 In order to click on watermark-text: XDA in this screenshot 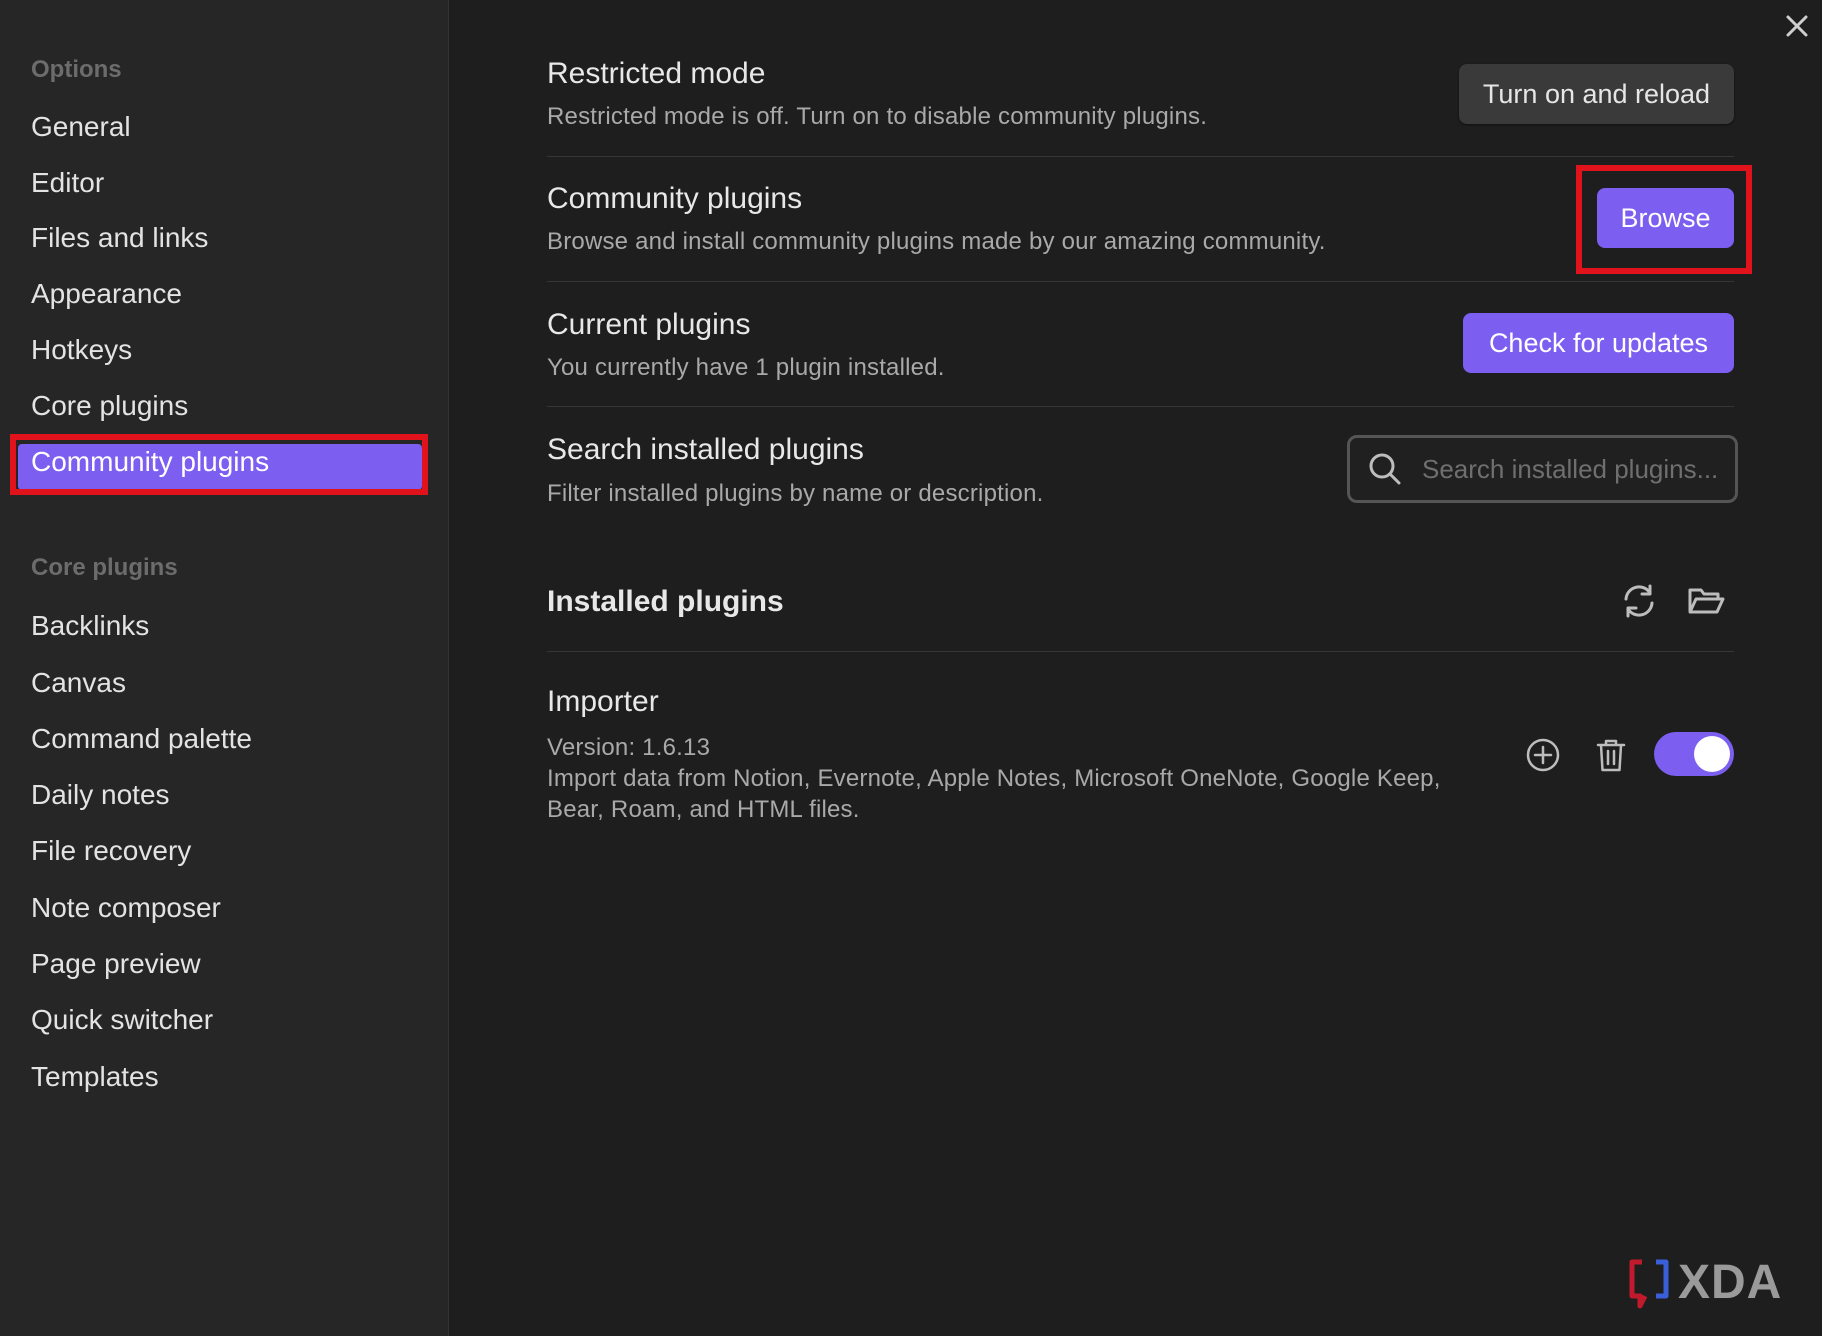, I will do `click(1730, 1282)`.